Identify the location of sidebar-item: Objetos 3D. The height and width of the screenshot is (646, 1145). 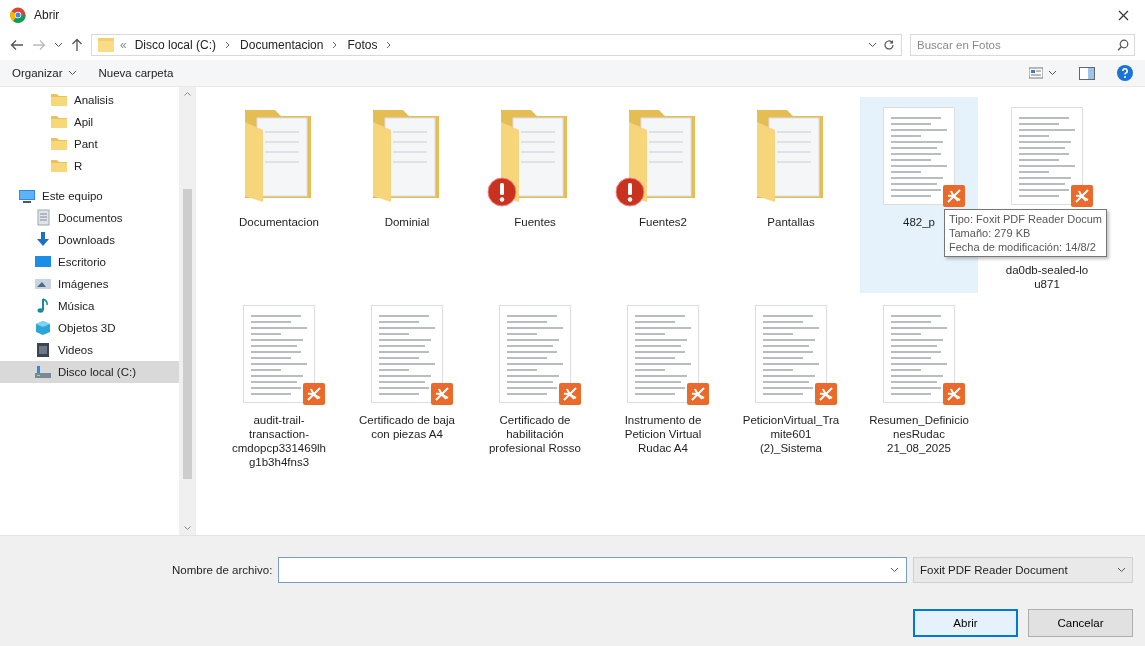
(89, 328).